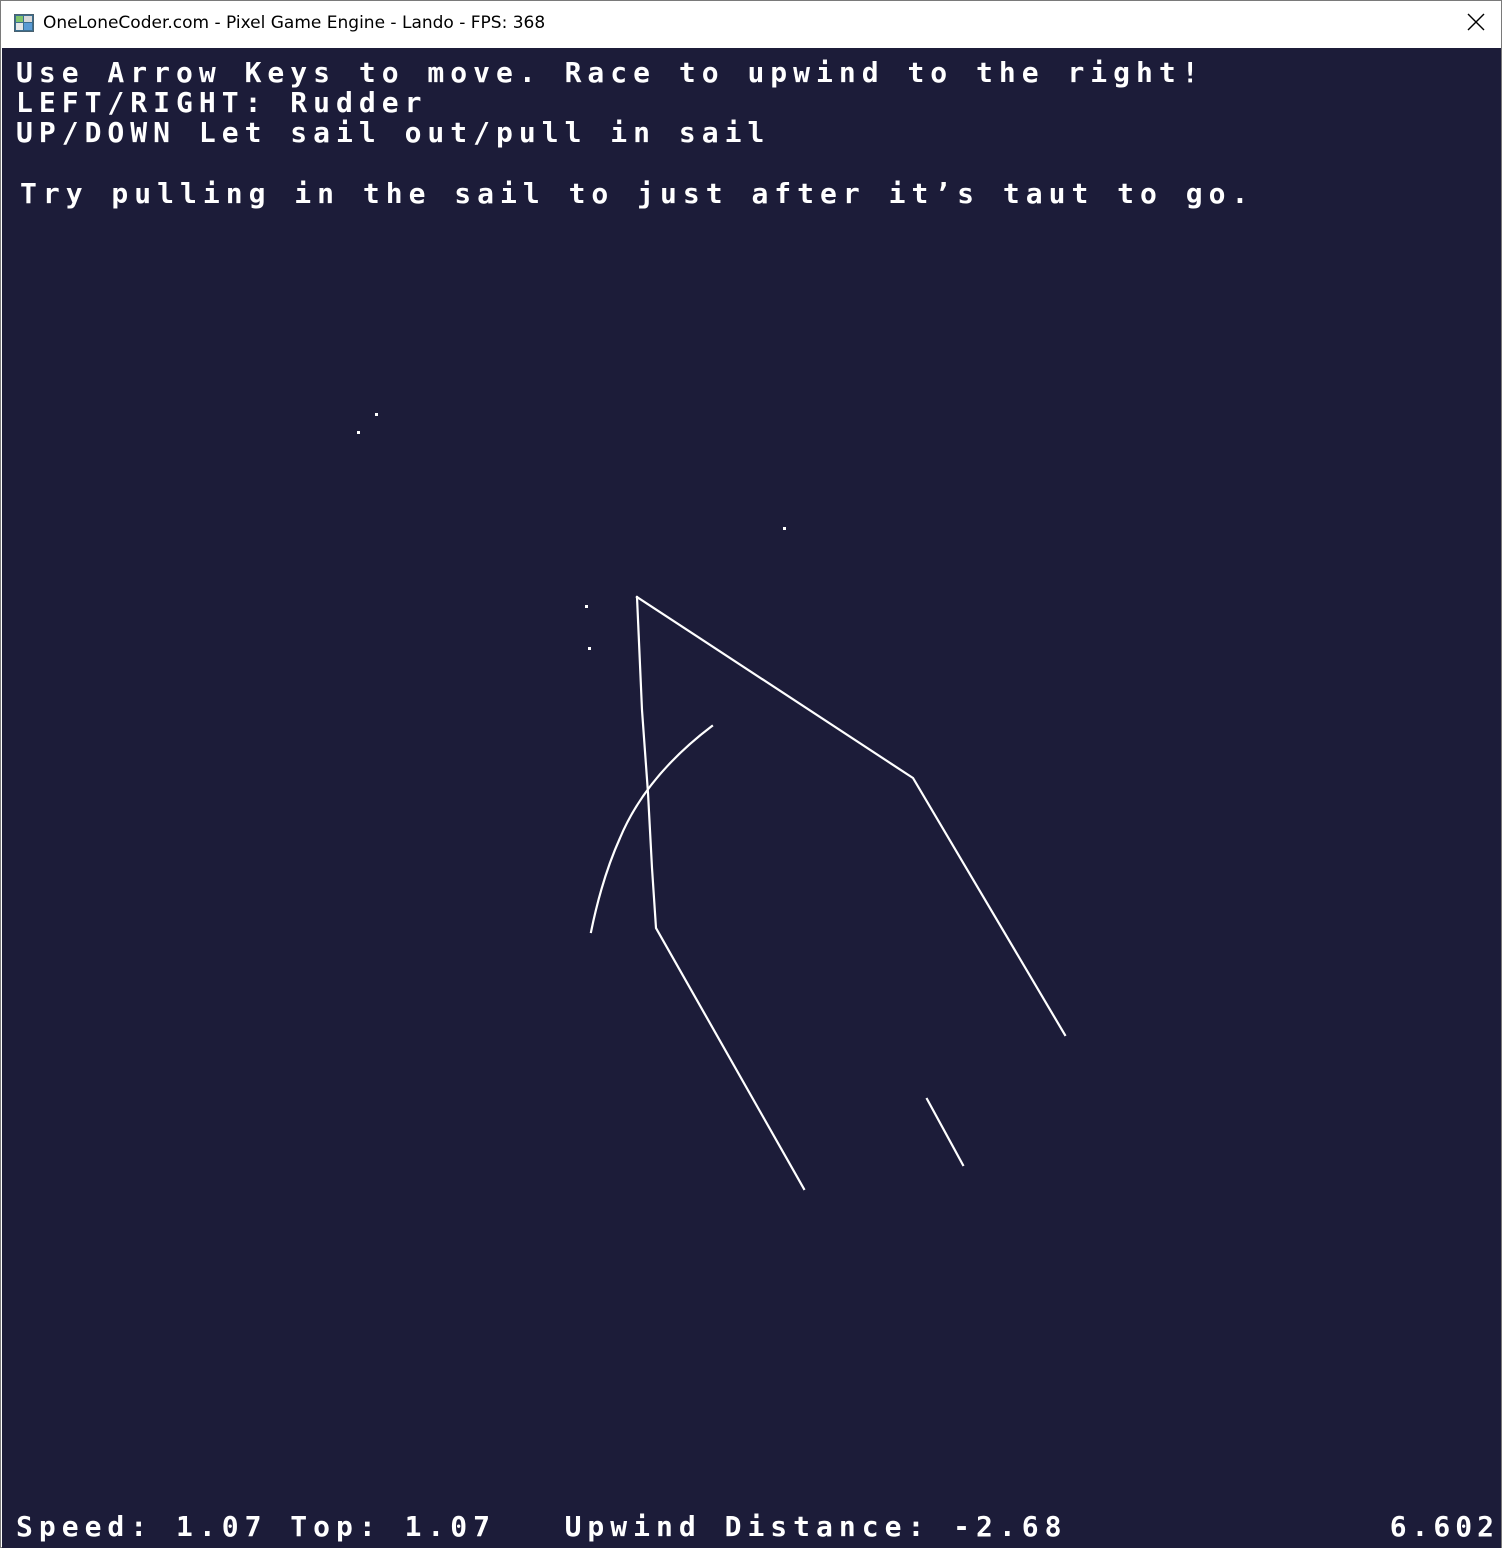 This screenshot has width=1502, height=1548. Describe the element at coordinates (651, 829) in the screenshot. I see `sail` at that location.